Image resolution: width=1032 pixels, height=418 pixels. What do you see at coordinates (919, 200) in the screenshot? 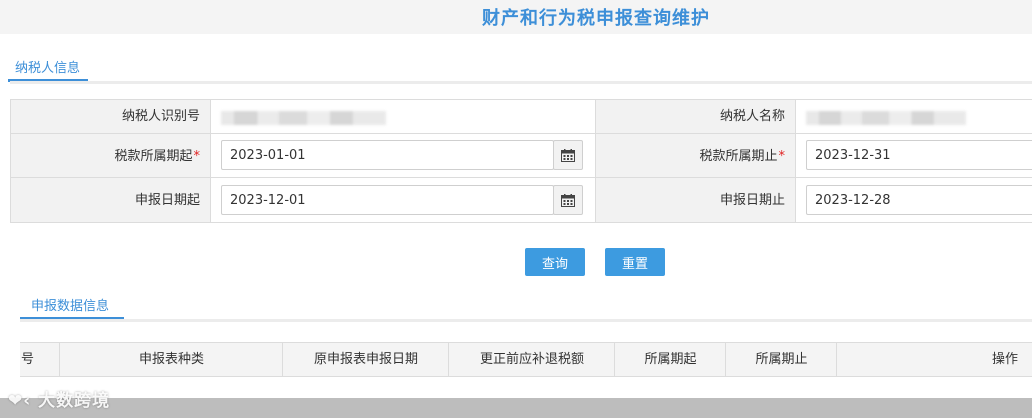
I see `decl-end-input` at bounding box center [919, 200].